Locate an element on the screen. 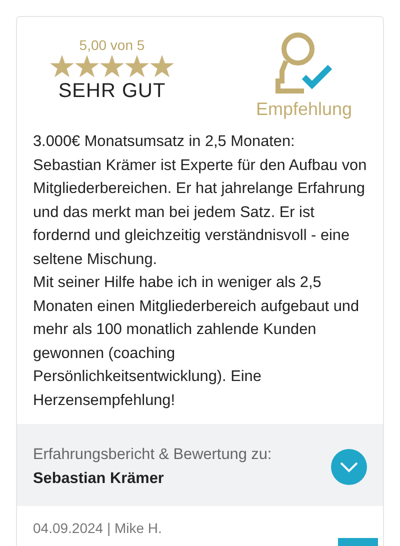 This screenshot has width=400, height=546. badge-label: Empfehlung is located at coordinates (304, 109).